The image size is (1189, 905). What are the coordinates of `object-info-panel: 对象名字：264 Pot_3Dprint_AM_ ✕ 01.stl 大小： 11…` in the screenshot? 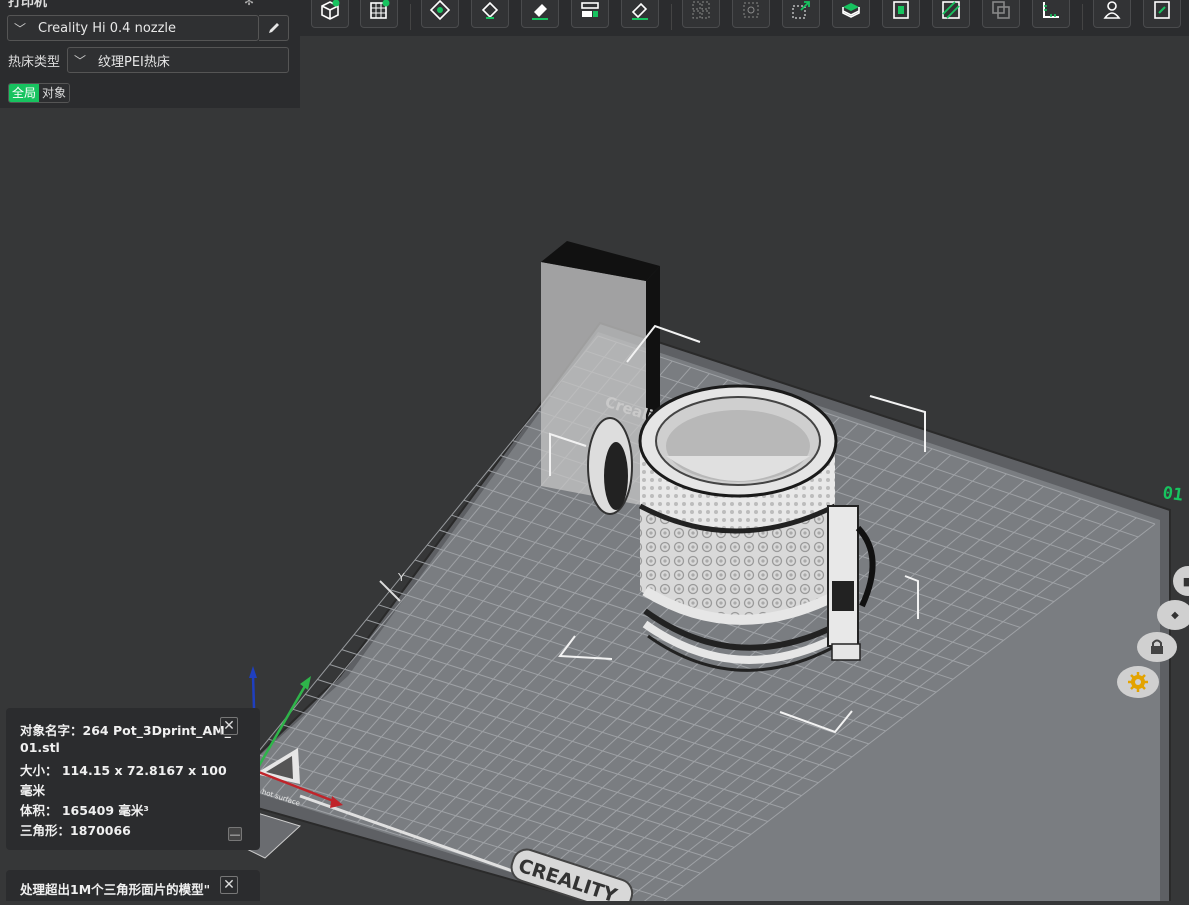 It's located at (133, 779).